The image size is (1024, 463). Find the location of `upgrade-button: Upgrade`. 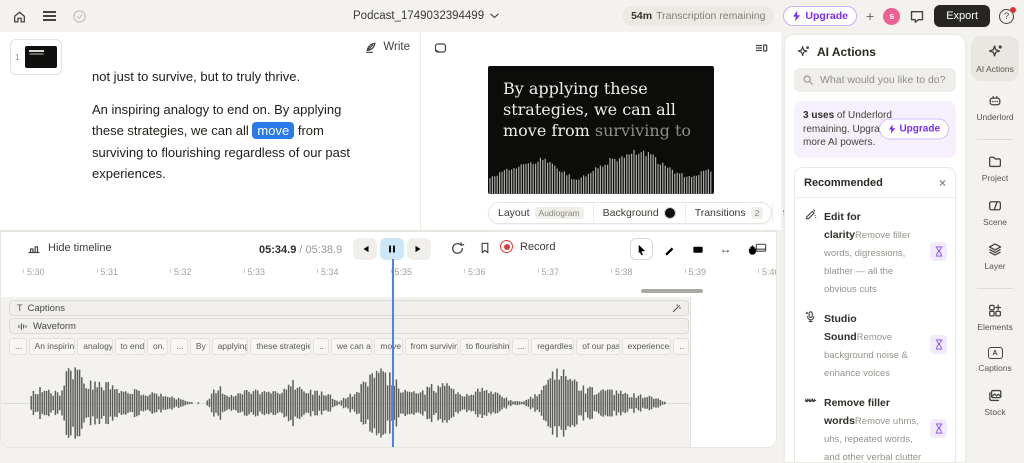

upgrade-button: Upgrade is located at coordinates (820, 16).